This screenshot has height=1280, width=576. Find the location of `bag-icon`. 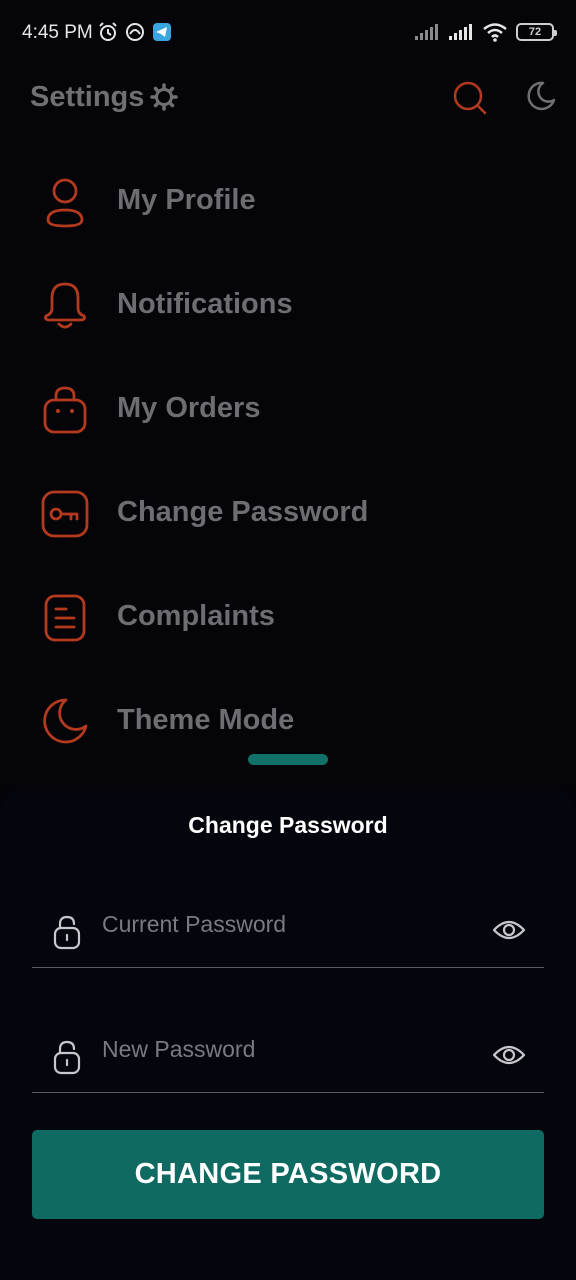

bag-icon is located at coordinates (65, 410).